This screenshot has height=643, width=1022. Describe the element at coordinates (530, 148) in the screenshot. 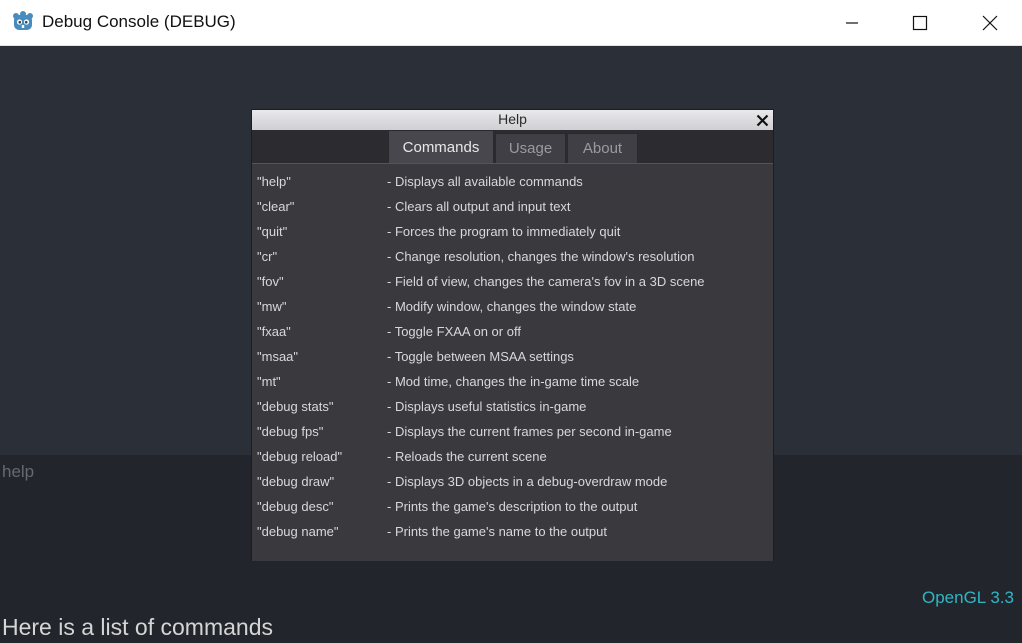

I see `tab-usage: Usage` at that location.